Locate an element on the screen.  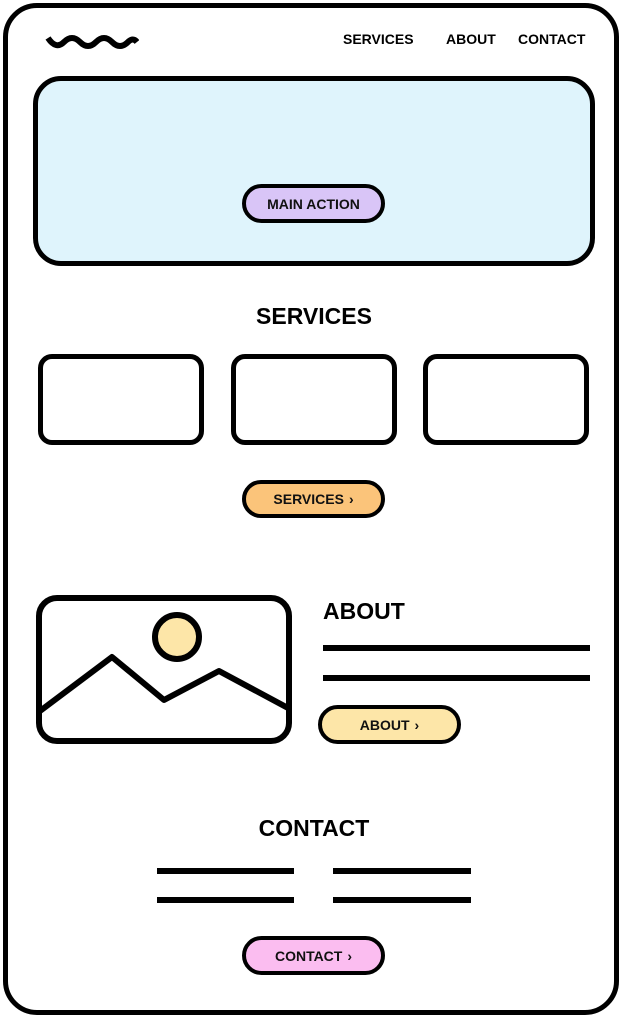
contact-button-label: CONTACT is located at coordinates (308, 955).